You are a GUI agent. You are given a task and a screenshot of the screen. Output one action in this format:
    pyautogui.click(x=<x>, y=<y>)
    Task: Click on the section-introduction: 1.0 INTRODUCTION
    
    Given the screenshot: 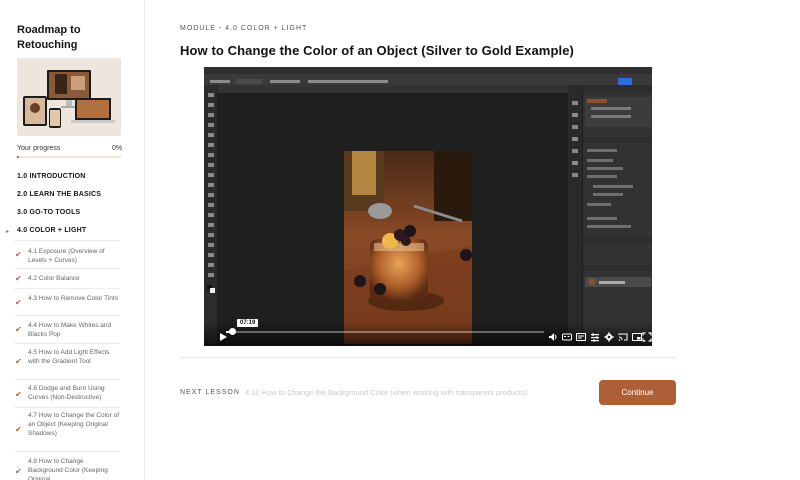 What is the action you would take?
    pyautogui.click(x=51, y=176)
    